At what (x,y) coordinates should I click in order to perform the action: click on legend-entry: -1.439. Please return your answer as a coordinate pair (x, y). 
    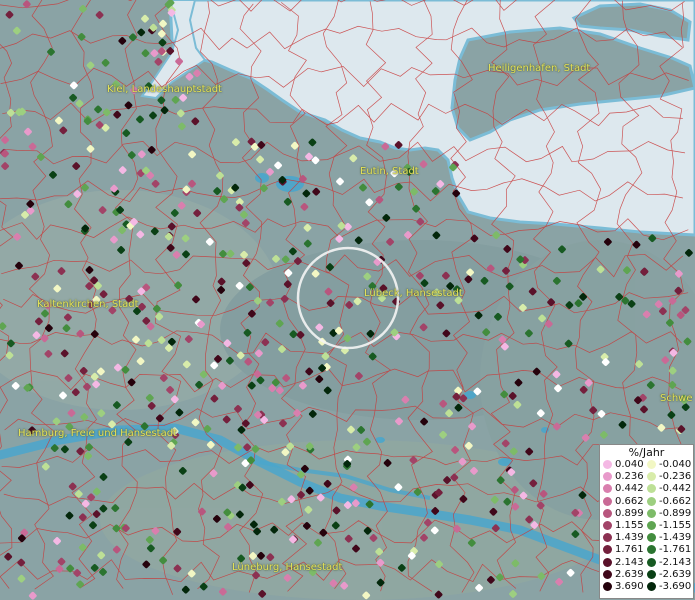
    Looking at the image, I should click on (669, 537).